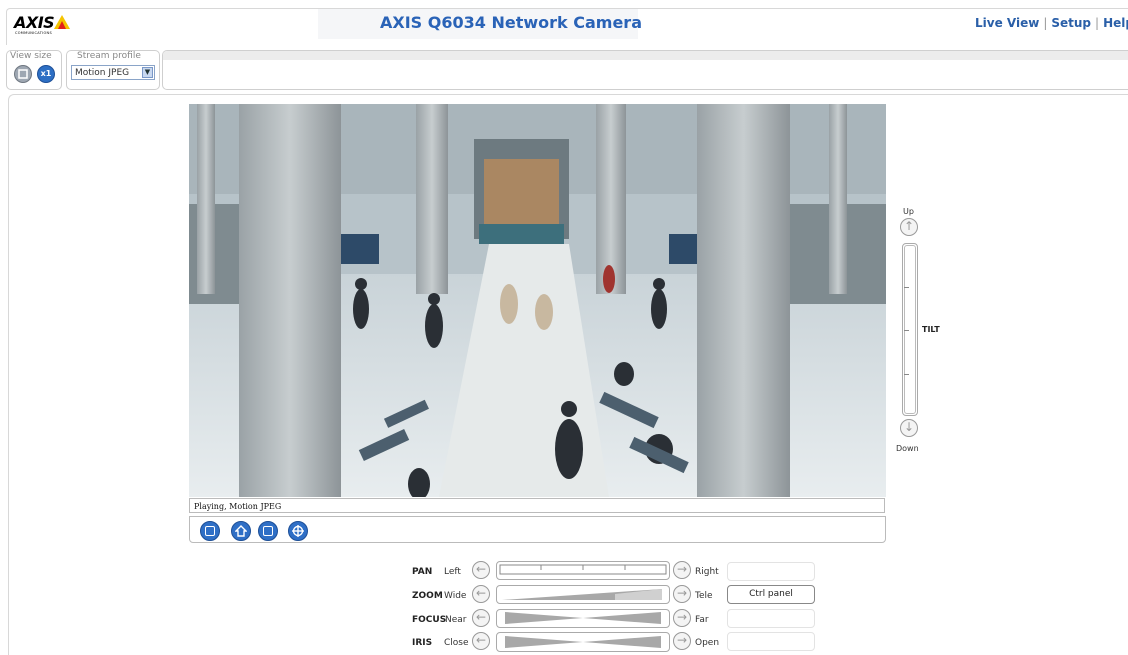  I want to click on iris-slider, so click(583, 642).